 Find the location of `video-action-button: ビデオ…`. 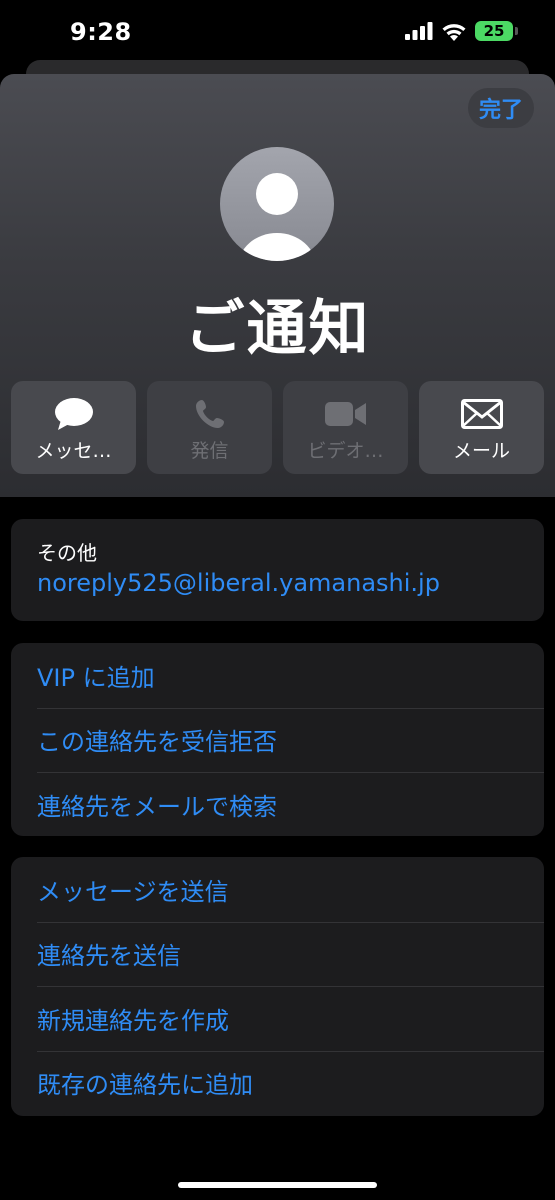

video-action-button: ビデオ… is located at coordinates (345, 427).